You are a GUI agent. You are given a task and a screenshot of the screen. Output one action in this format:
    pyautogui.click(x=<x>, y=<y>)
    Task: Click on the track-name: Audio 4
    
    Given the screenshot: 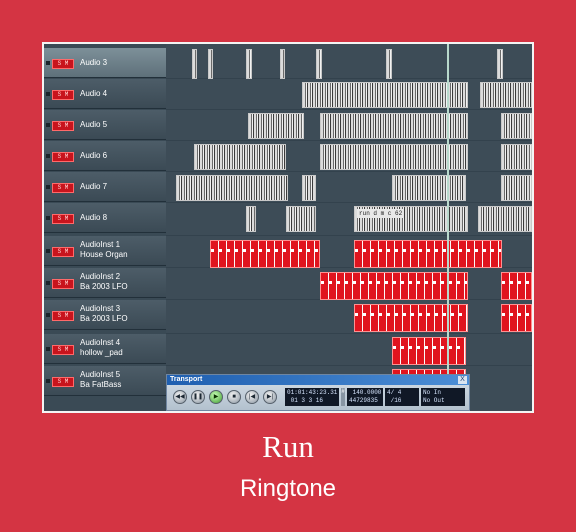 What is the action you would take?
    pyautogui.click(x=94, y=93)
    